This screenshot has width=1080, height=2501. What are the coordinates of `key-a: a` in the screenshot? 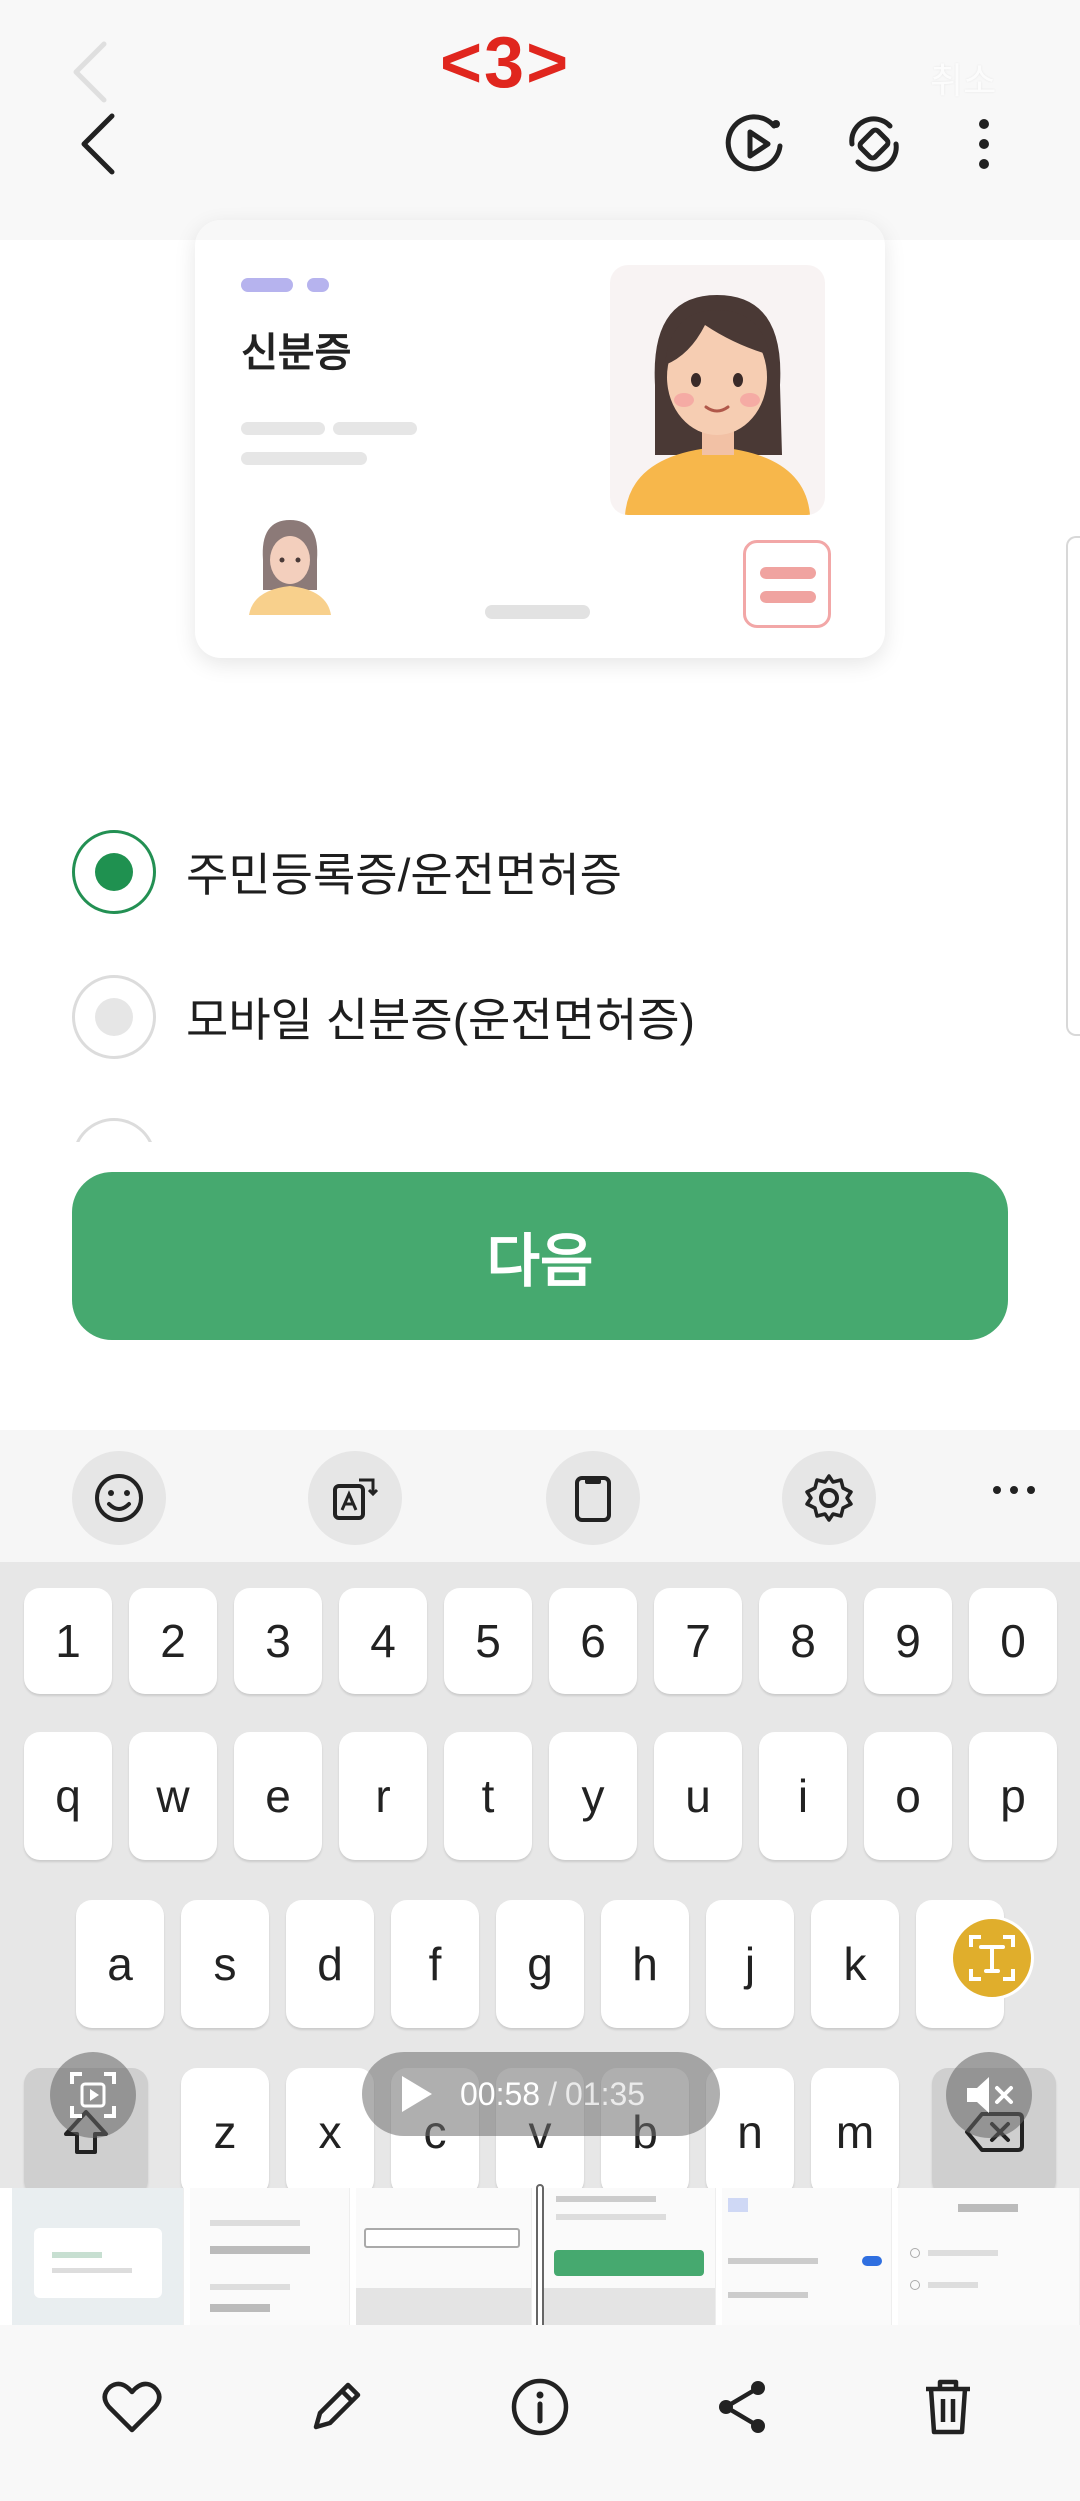 It's located at (120, 1964).